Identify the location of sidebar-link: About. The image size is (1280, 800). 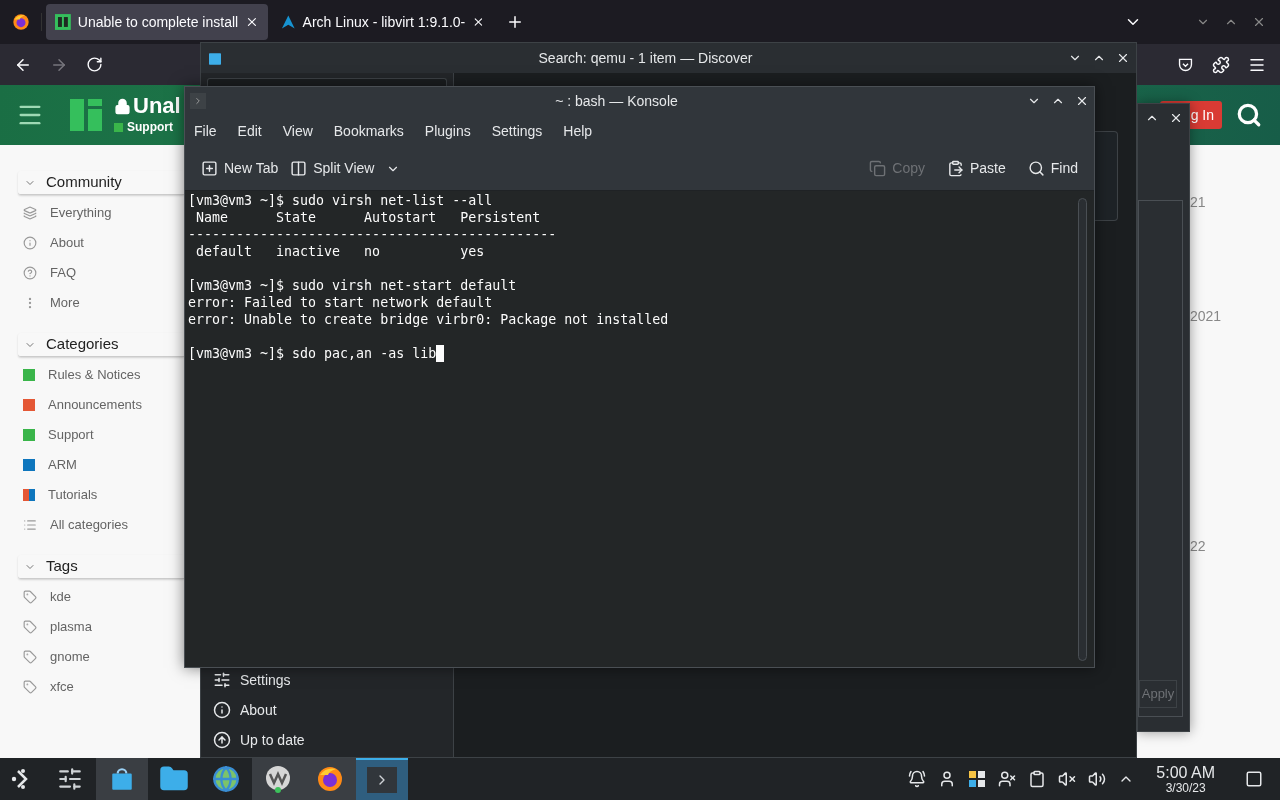
(67, 243).